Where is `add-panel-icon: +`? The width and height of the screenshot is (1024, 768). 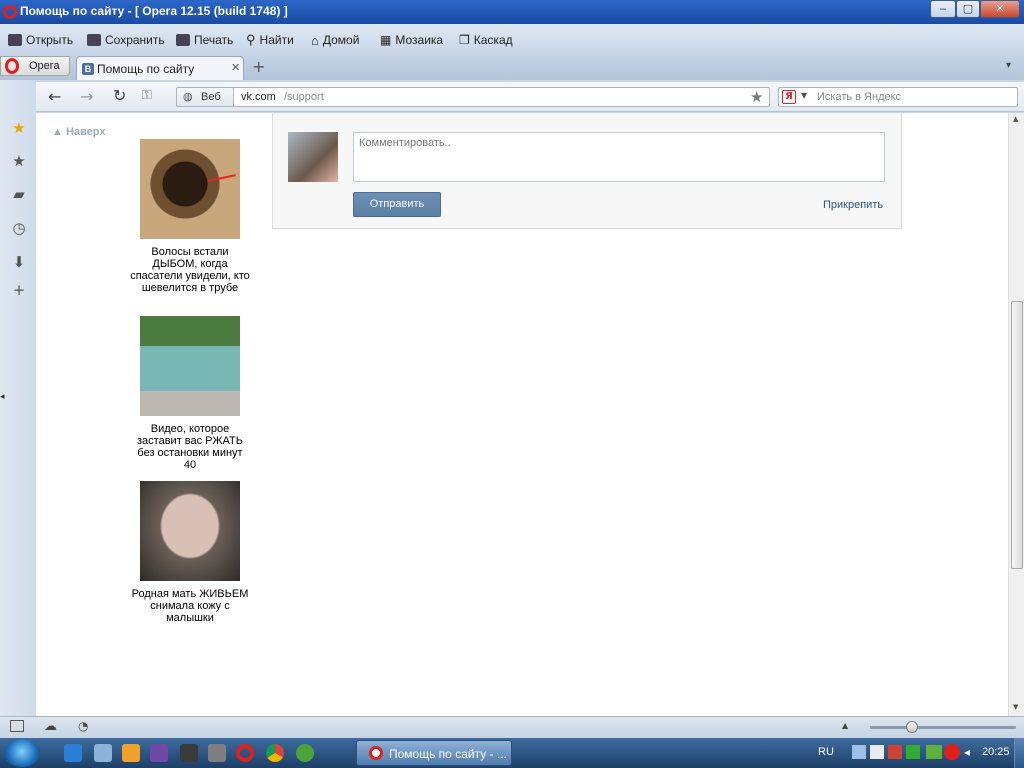 add-panel-icon: + is located at coordinates (19, 290).